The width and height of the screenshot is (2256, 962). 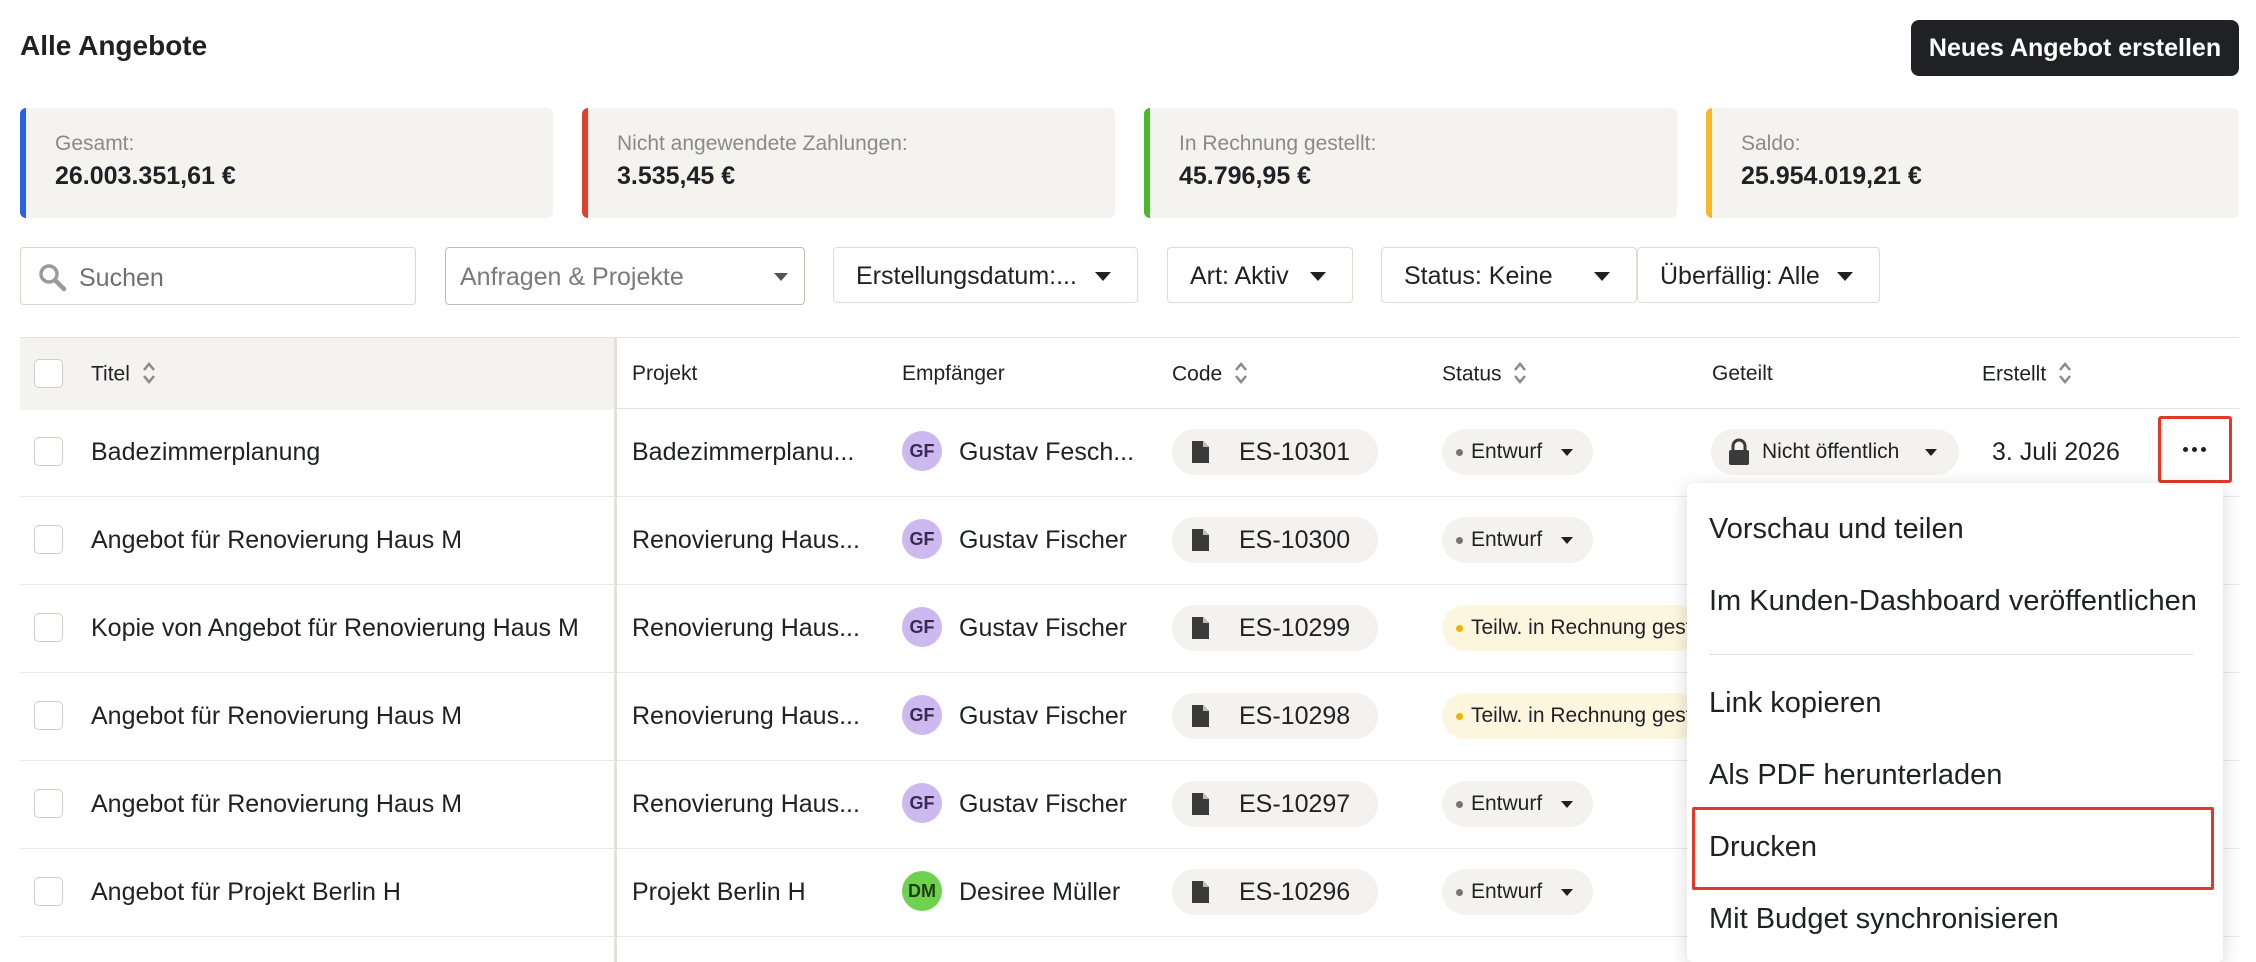 I want to click on row-project: Projekt Berlin H, so click(x=719, y=892).